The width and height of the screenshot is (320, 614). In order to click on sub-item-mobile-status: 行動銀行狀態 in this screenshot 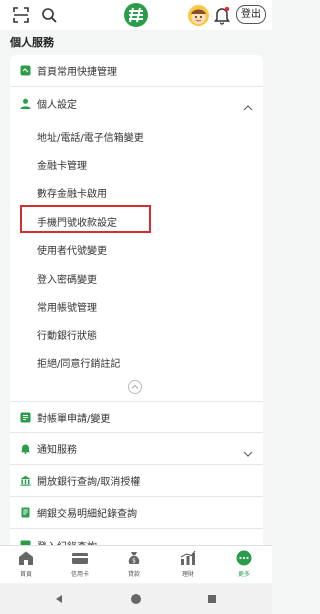, I will do `click(67, 334)`.